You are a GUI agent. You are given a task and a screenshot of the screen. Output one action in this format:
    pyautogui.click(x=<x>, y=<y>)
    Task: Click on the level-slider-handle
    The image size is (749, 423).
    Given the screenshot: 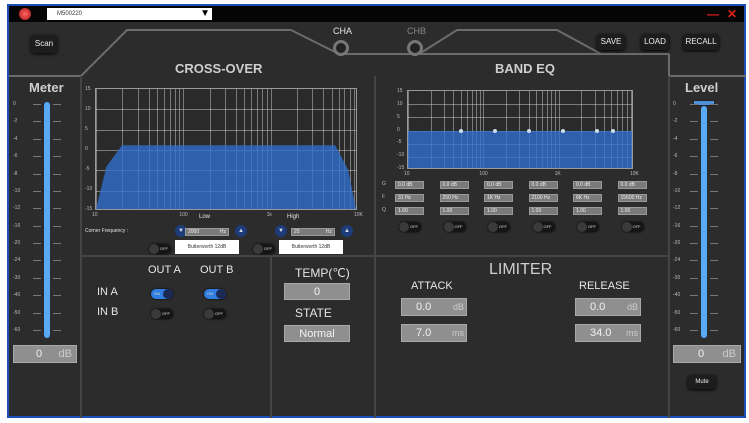 What is the action you would take?
    pyautogui.click(x=704, y=103)
    